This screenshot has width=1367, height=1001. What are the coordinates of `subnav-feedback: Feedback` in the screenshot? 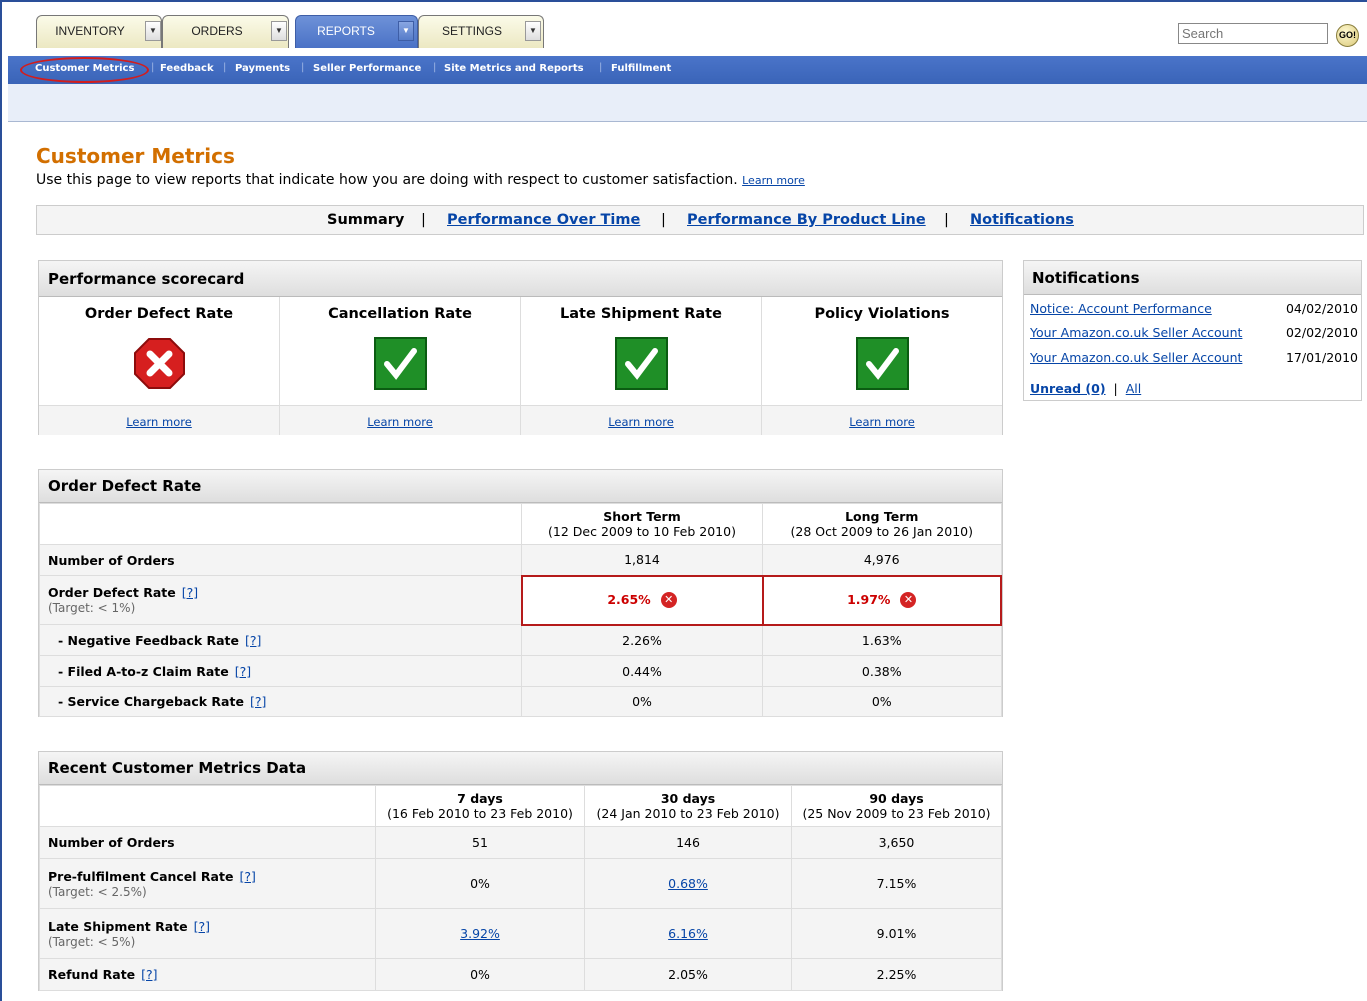 It's located at (187, 68).